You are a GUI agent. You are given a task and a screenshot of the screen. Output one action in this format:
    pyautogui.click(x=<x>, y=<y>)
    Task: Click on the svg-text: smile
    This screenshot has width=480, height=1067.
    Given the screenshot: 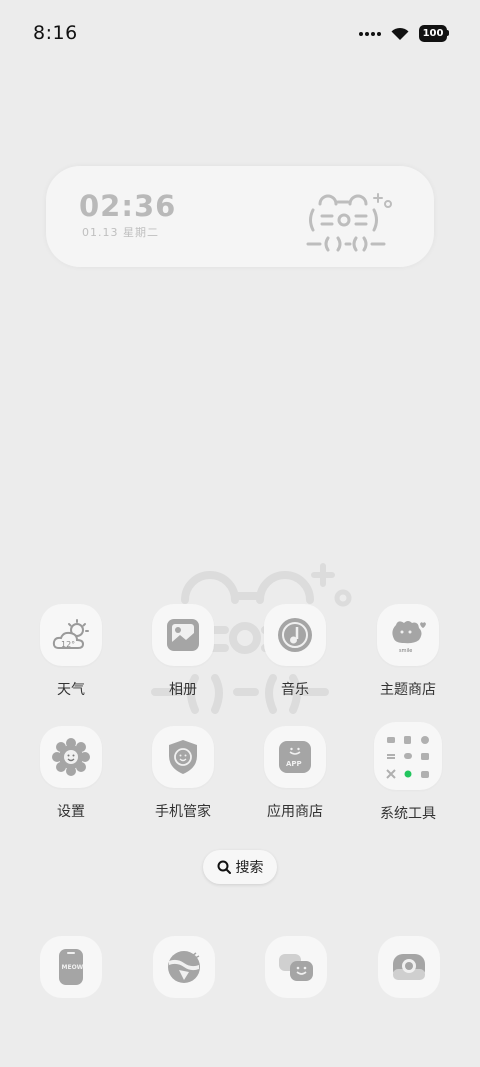 What is the action you would take?
    pyautogui.click(x=405, y=651)
    